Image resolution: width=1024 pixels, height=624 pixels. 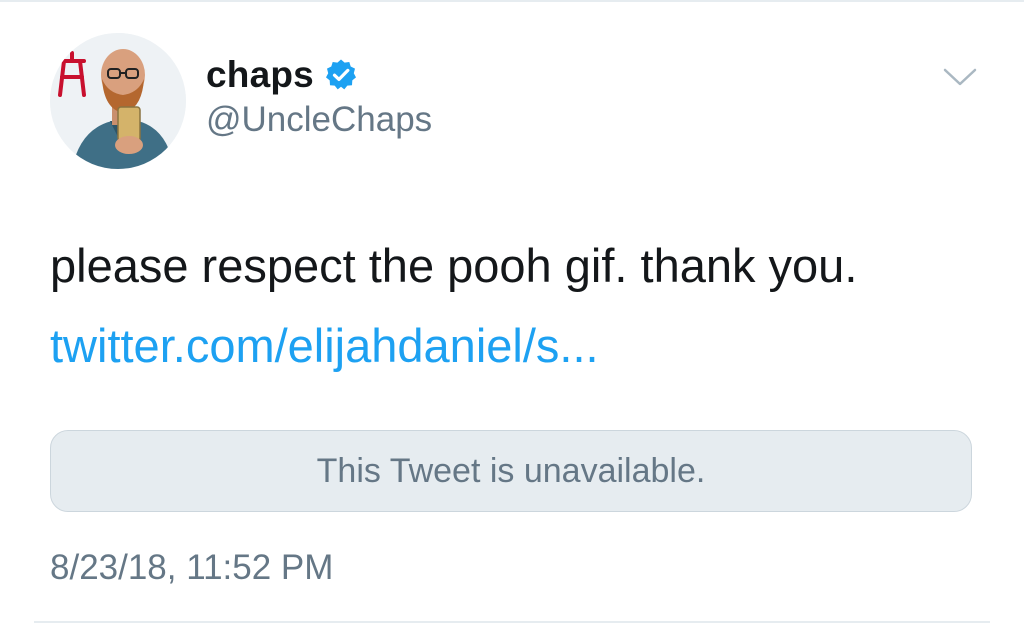 What do you see at coordinates (260, 75) in the screenshot?
I see `display-name: chaps` at bounding box center [260, 75].